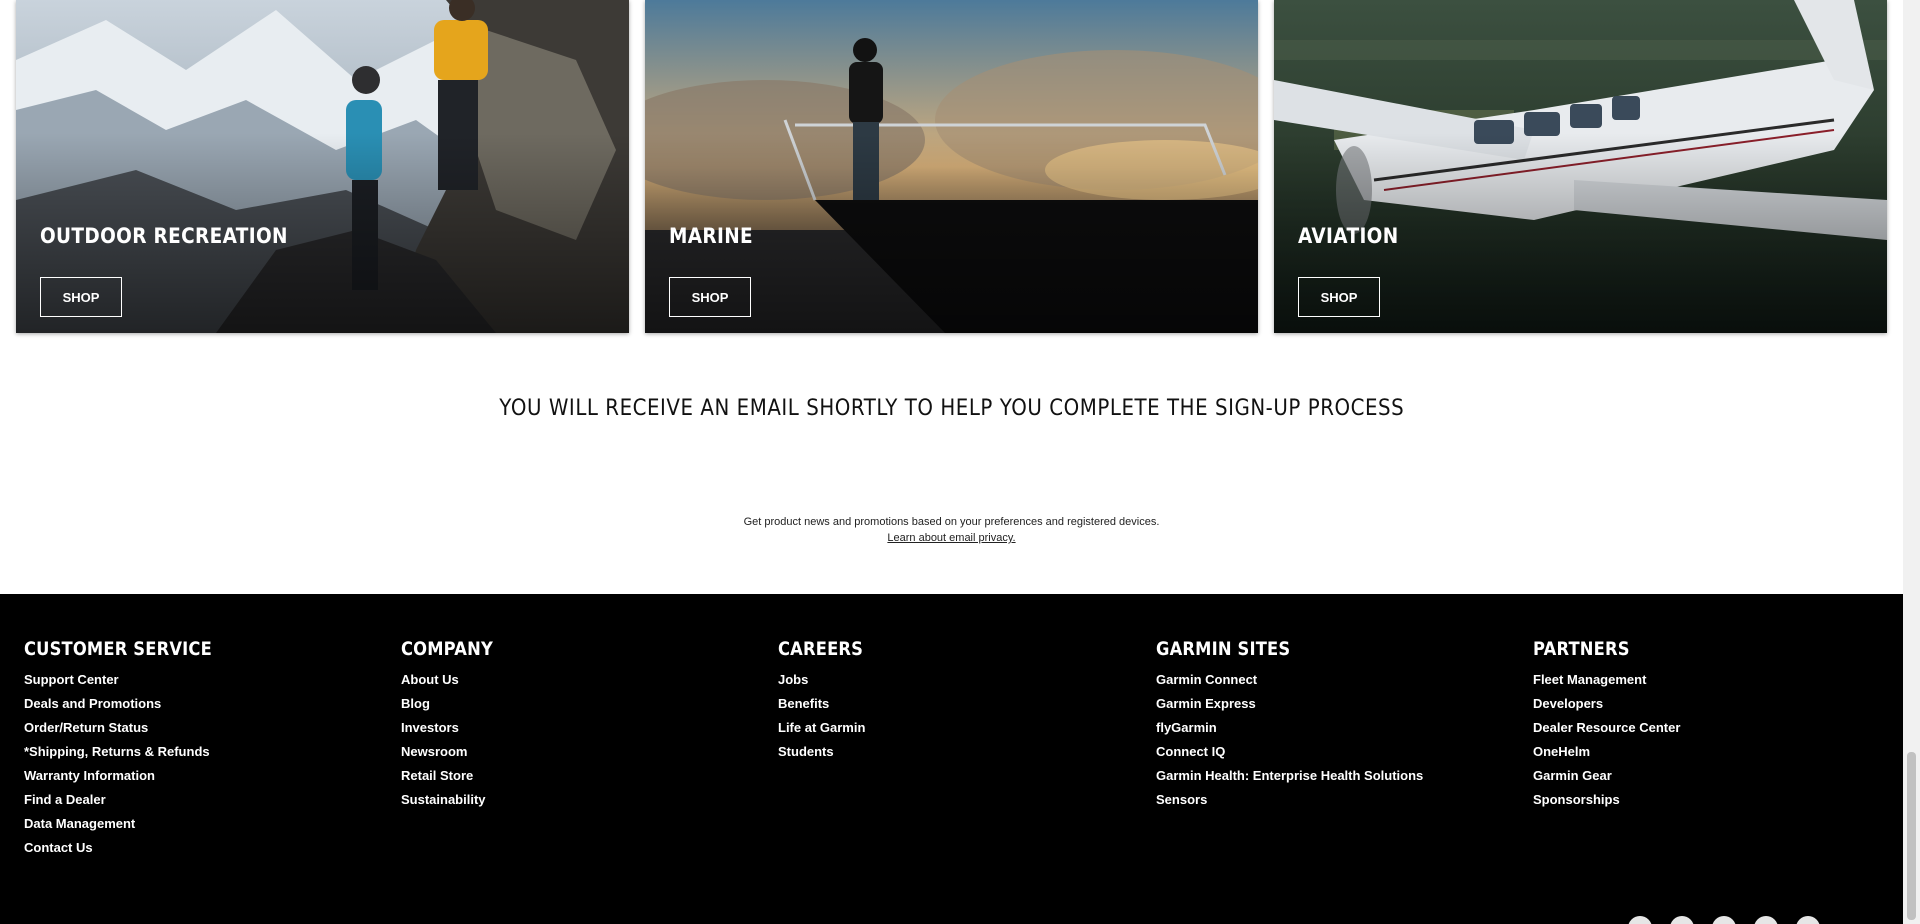 Image resolution: width=1920 pixels, height=924 pixels. What do you see at coordinates (1289, 800) in the screenshot?
I see `footer-link: Sensors` at bounding box center [1289, 800].